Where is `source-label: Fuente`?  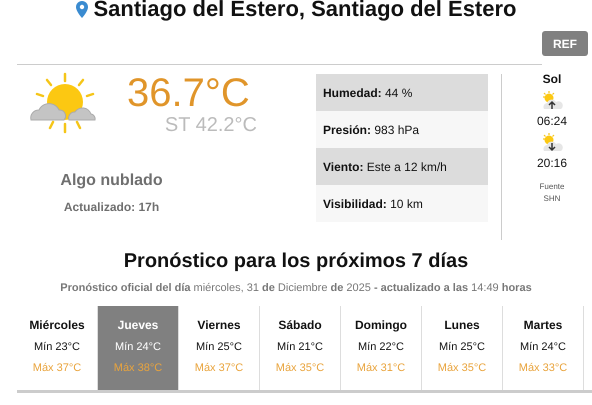 source-label: Fuente is located at coordinates (552, 187).